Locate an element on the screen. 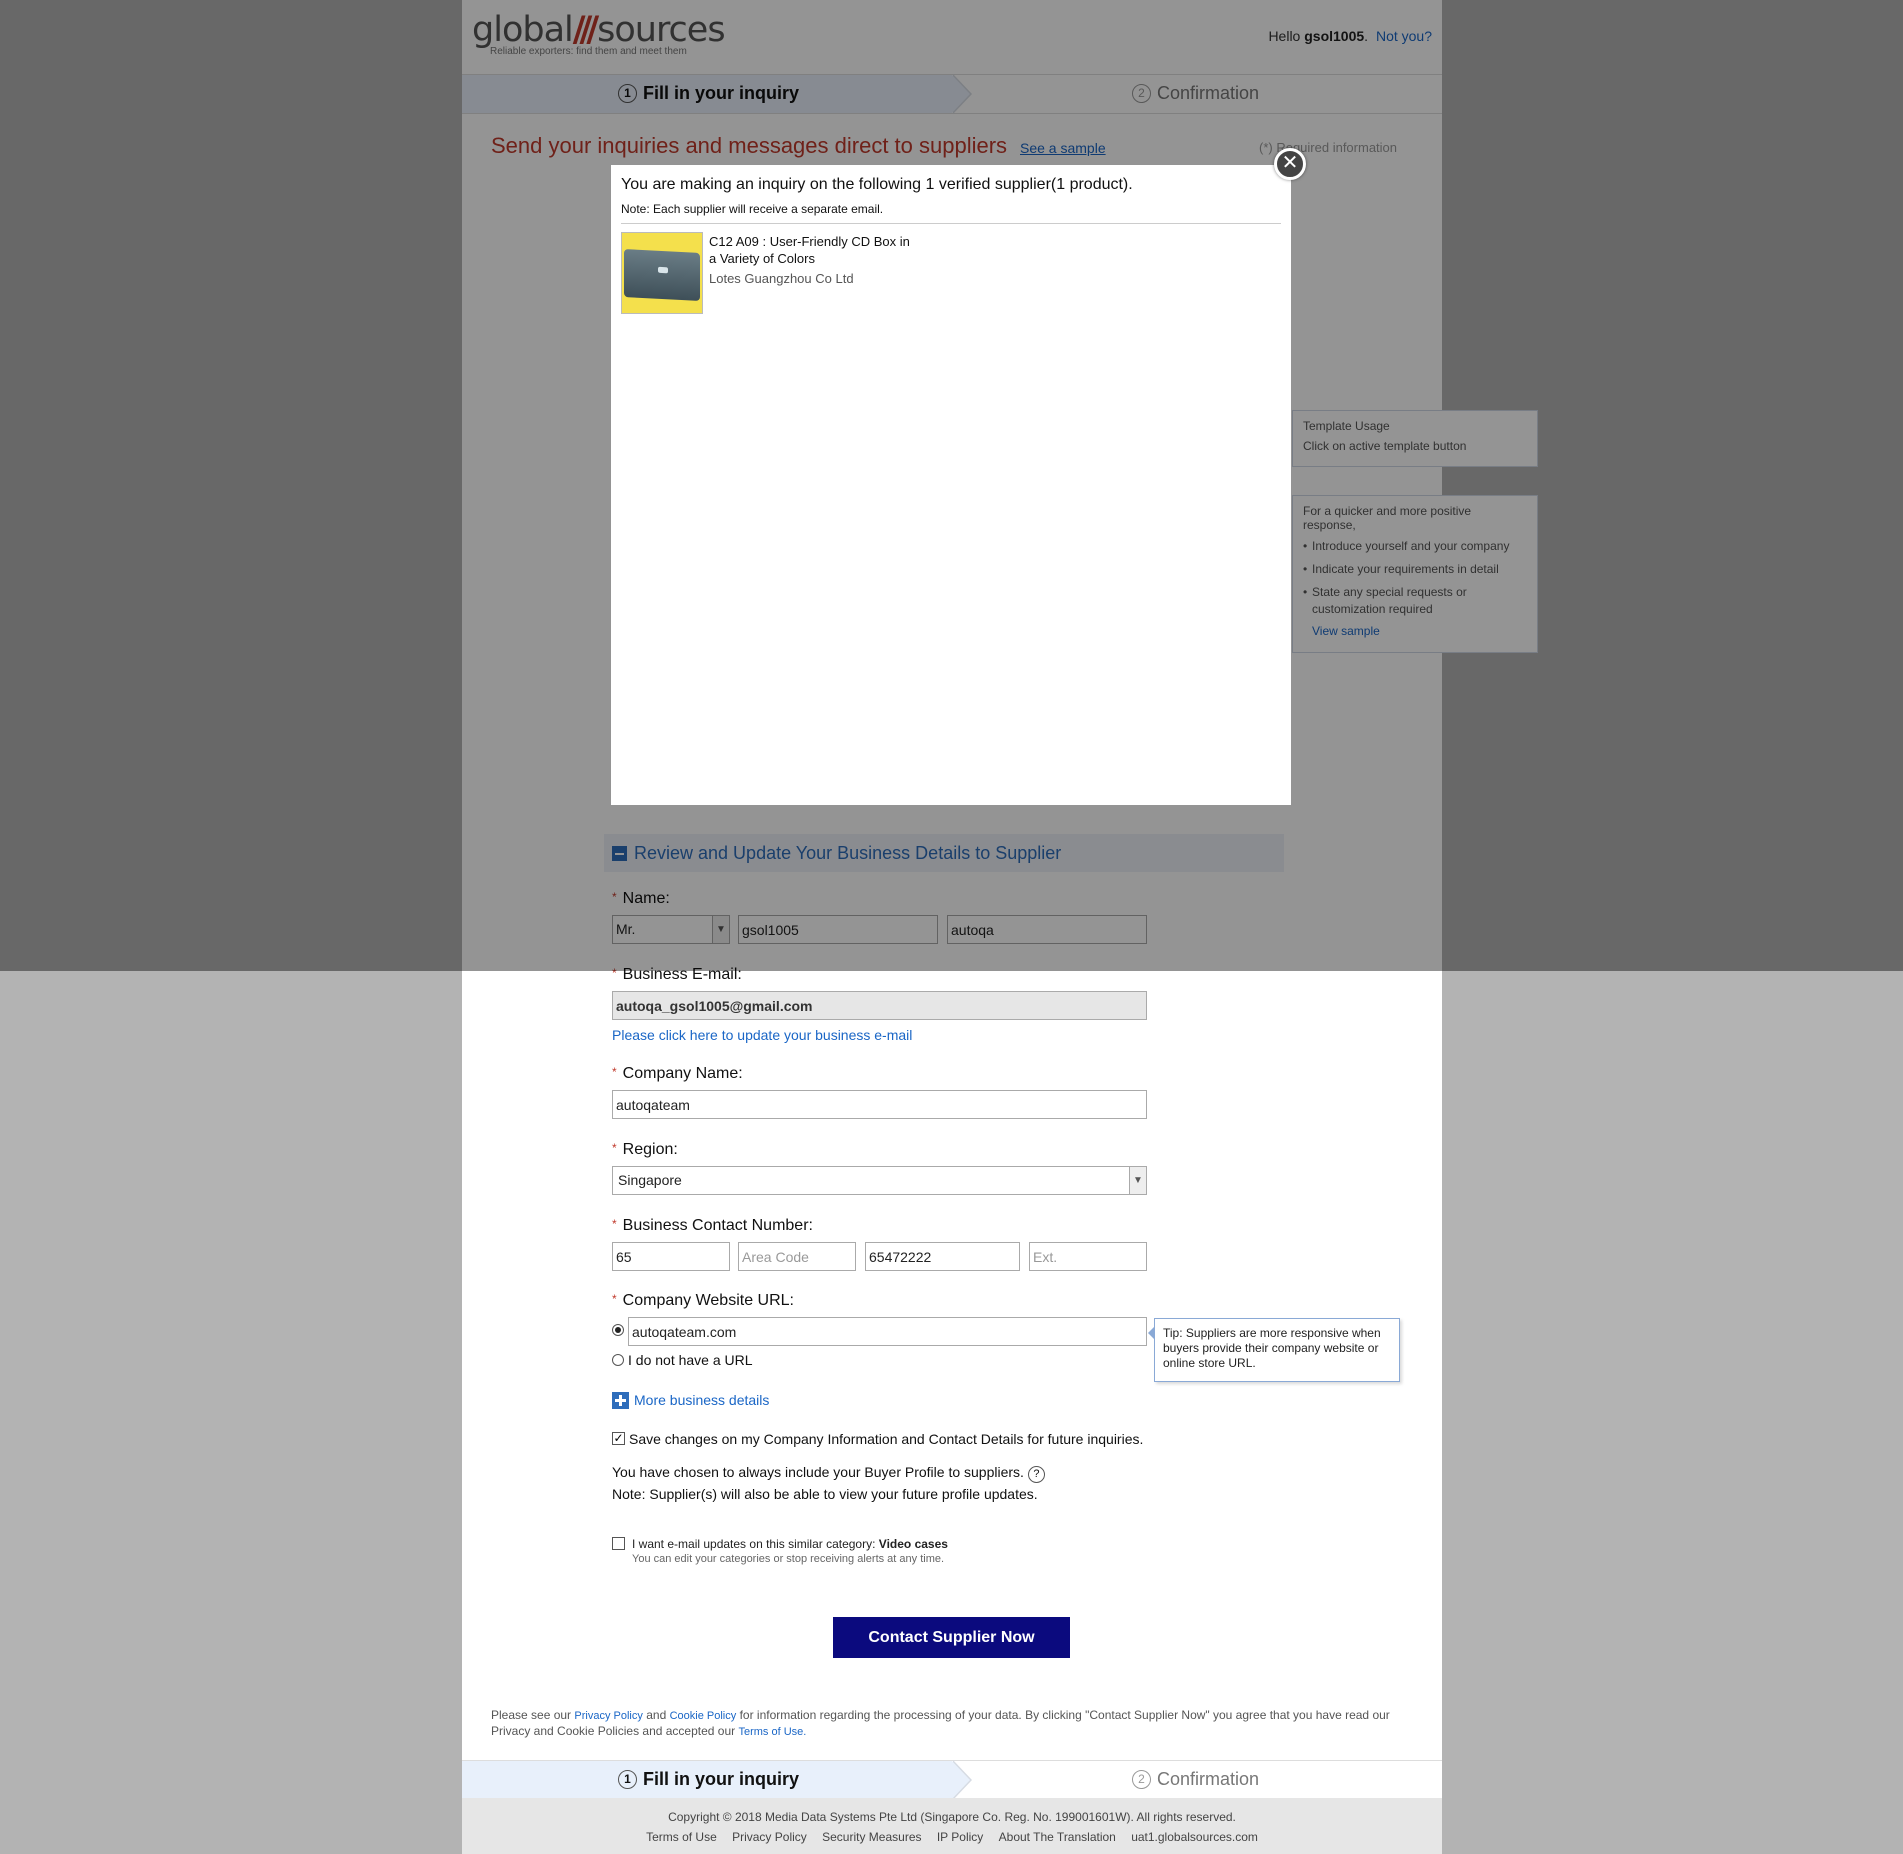 Image resolution: width=1903 pixels, height=1854 pixels. footer-link-ip-policy: IP Policy is located at coordinates (960, 1837).